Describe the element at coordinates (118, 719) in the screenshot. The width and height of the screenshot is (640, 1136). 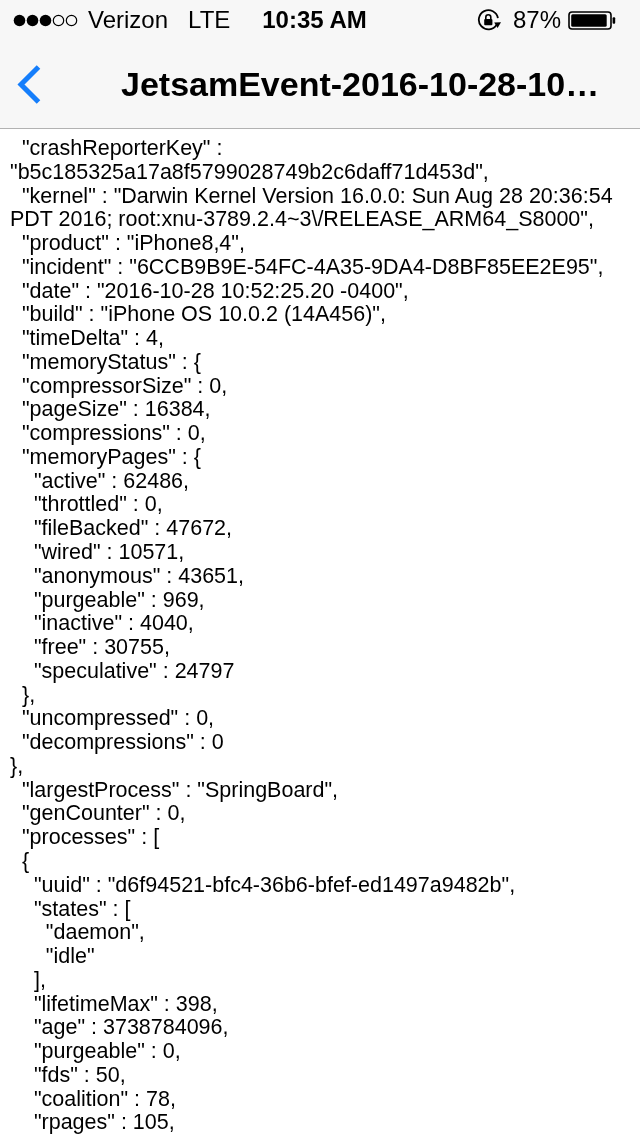
I see `code-line: "uncompressed" : 0,` at that location.